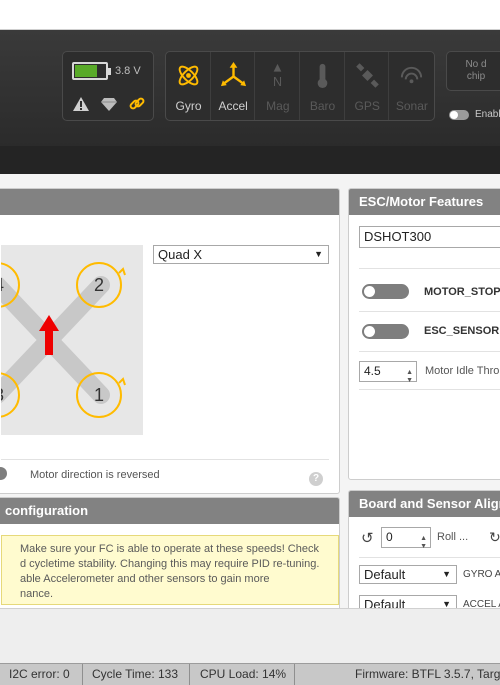 The width and height of the screenshot is (500, 685). Describe the element at coordinates (233, 106) in the screenshot. I see `sensor-accel-label: Accel` at that location.